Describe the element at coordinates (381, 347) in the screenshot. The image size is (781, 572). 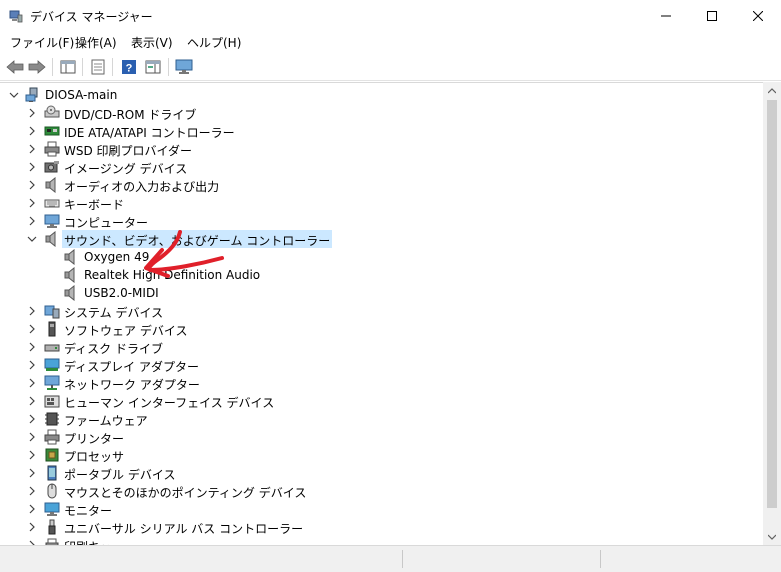
I see `tree-category: ディスク ドライブ` at that location.